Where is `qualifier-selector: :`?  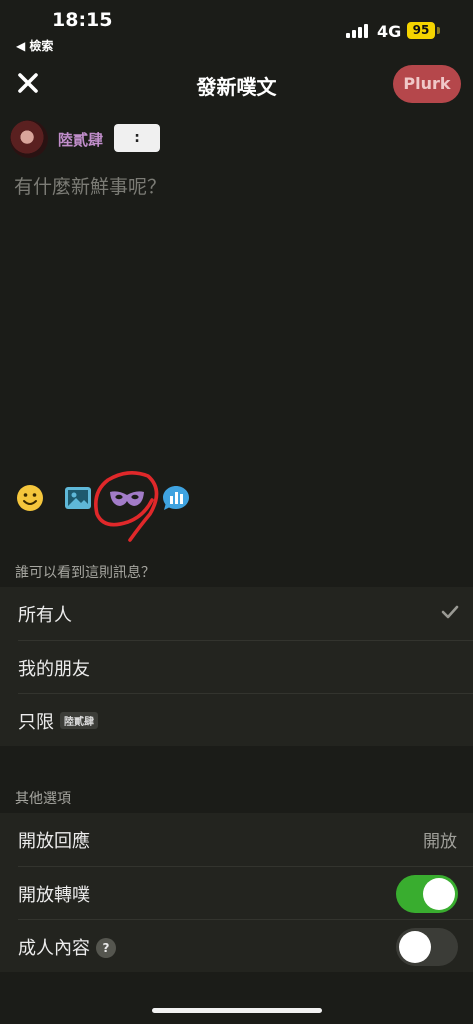 qualifier-selector: : is located at coordinates (137, 138).